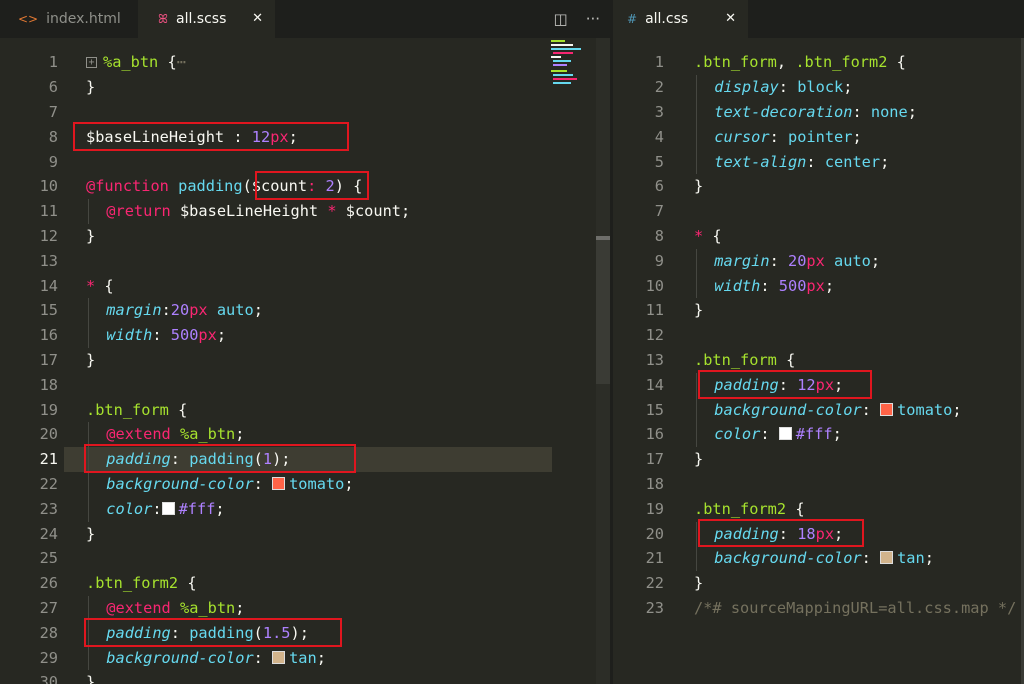  What do you see at coordinates (141, 583) in the screenshot?
I see `code-text: .btn_form2 {` at bounding box center [141, 583].